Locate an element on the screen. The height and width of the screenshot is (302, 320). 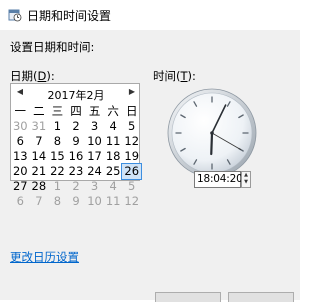
window-title: 日期和时间设置 is located at coordinates (69, 16).